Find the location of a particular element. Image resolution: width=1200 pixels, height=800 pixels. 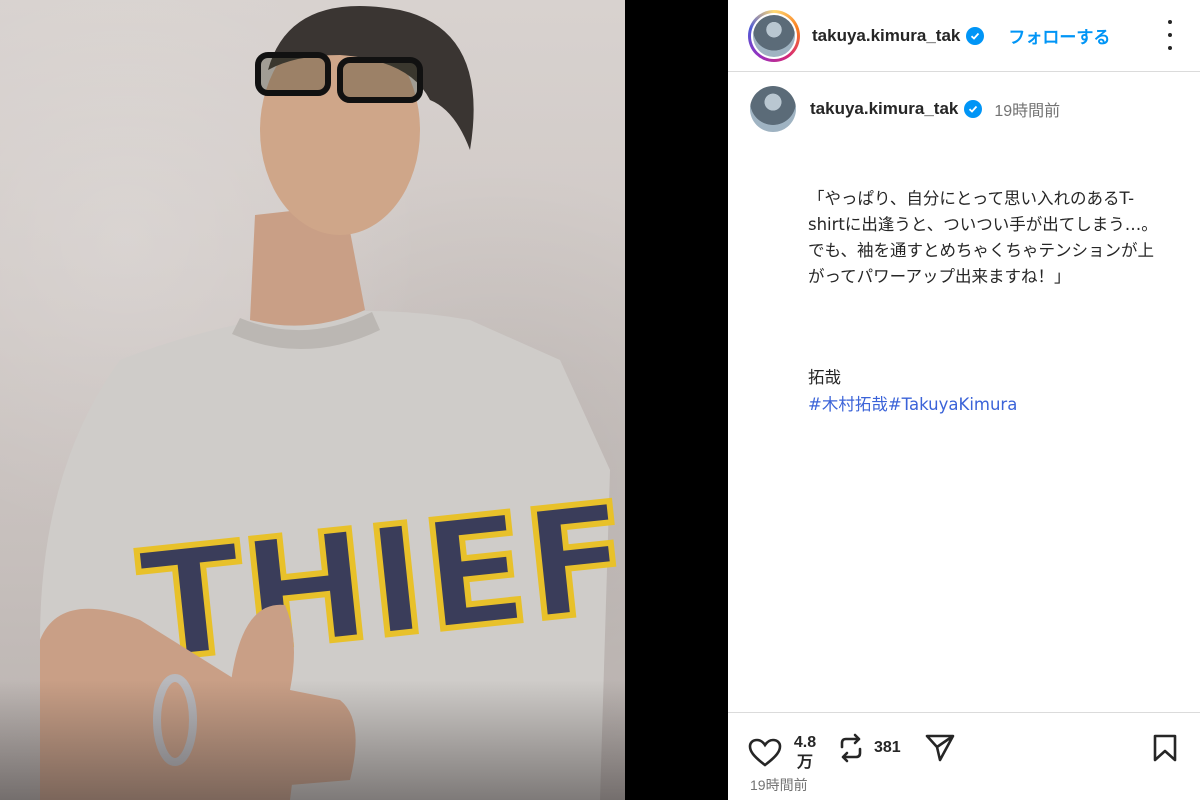

save-button is located at coordinates (1165, 748).